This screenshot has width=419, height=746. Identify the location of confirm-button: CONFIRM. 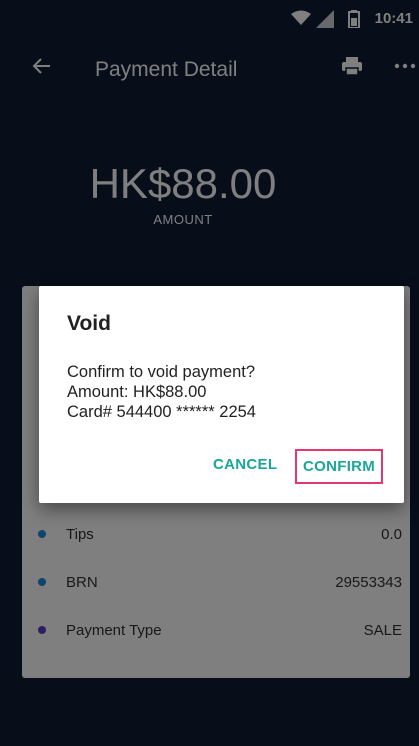
(339, 466).